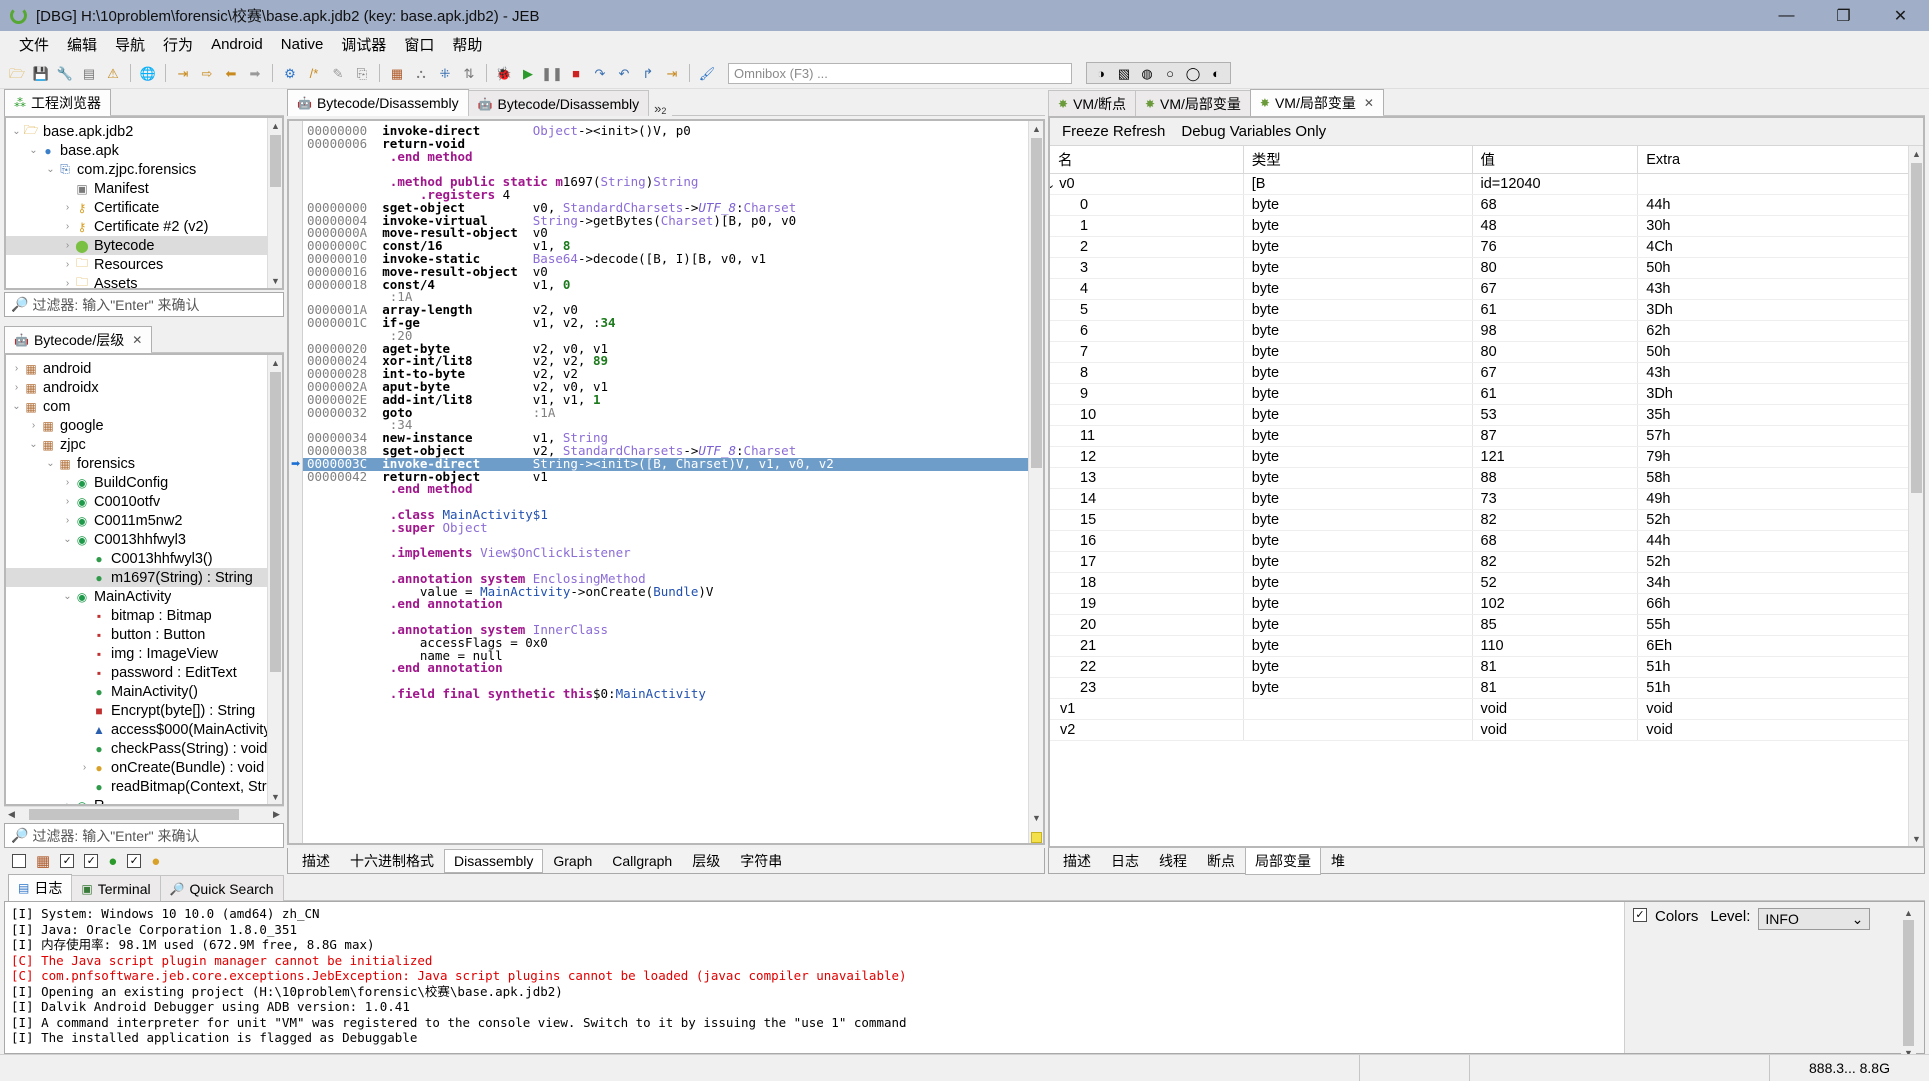 The height and width of the screenshot is (1081, 1929). I want to click on hierarchy-tree-item: ● MainActivity(), so click(144, 691).